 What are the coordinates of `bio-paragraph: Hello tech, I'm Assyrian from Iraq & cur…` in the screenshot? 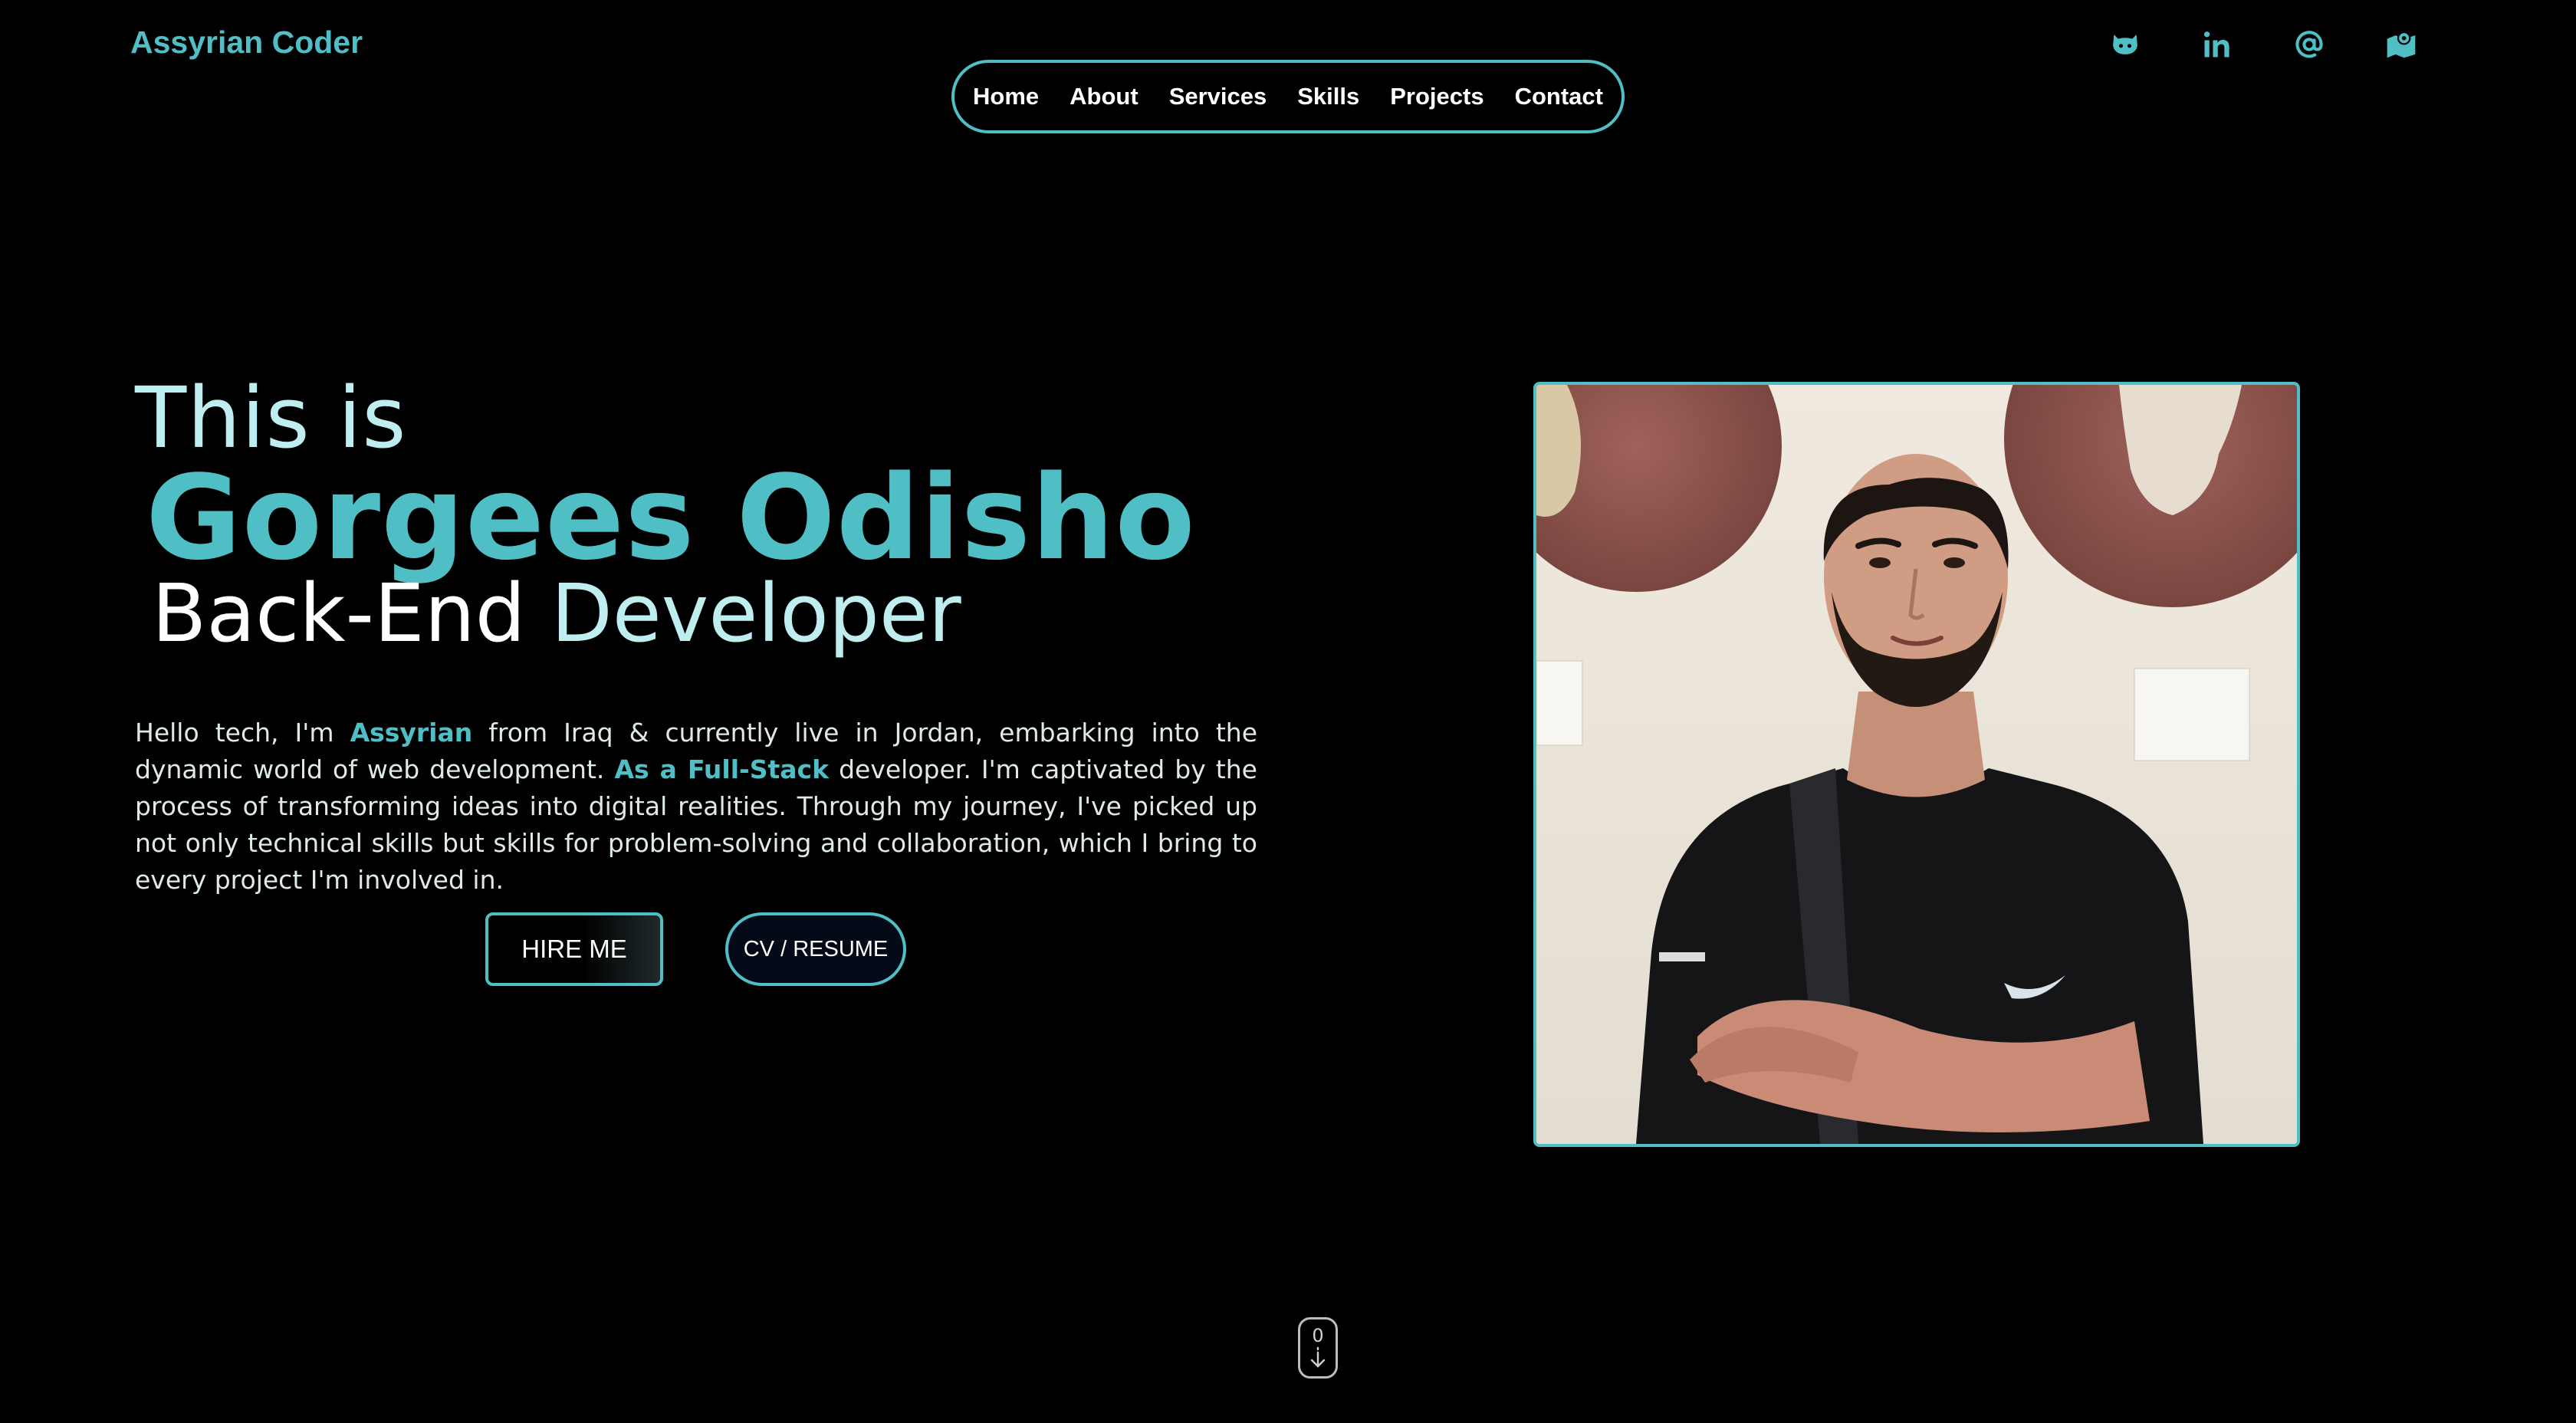 It's located at (696, 807).